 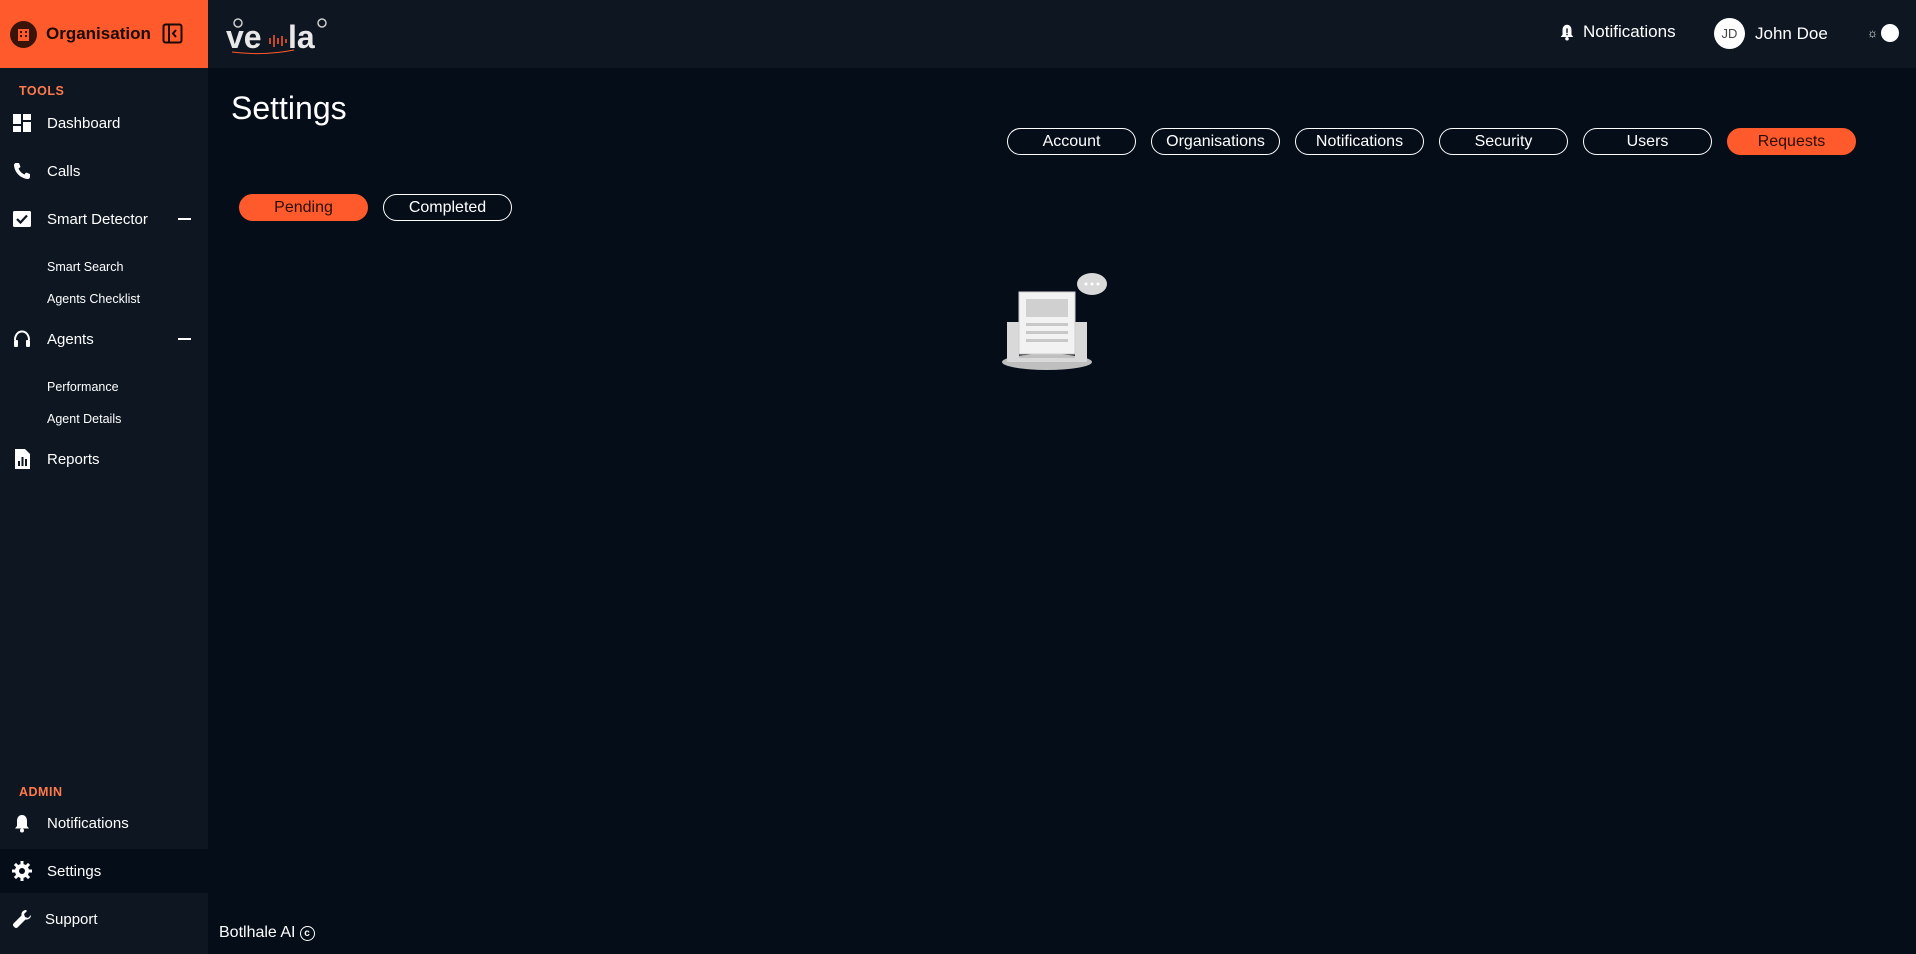 I want to click on org-name: Organisation, so click(x=98, y=33).